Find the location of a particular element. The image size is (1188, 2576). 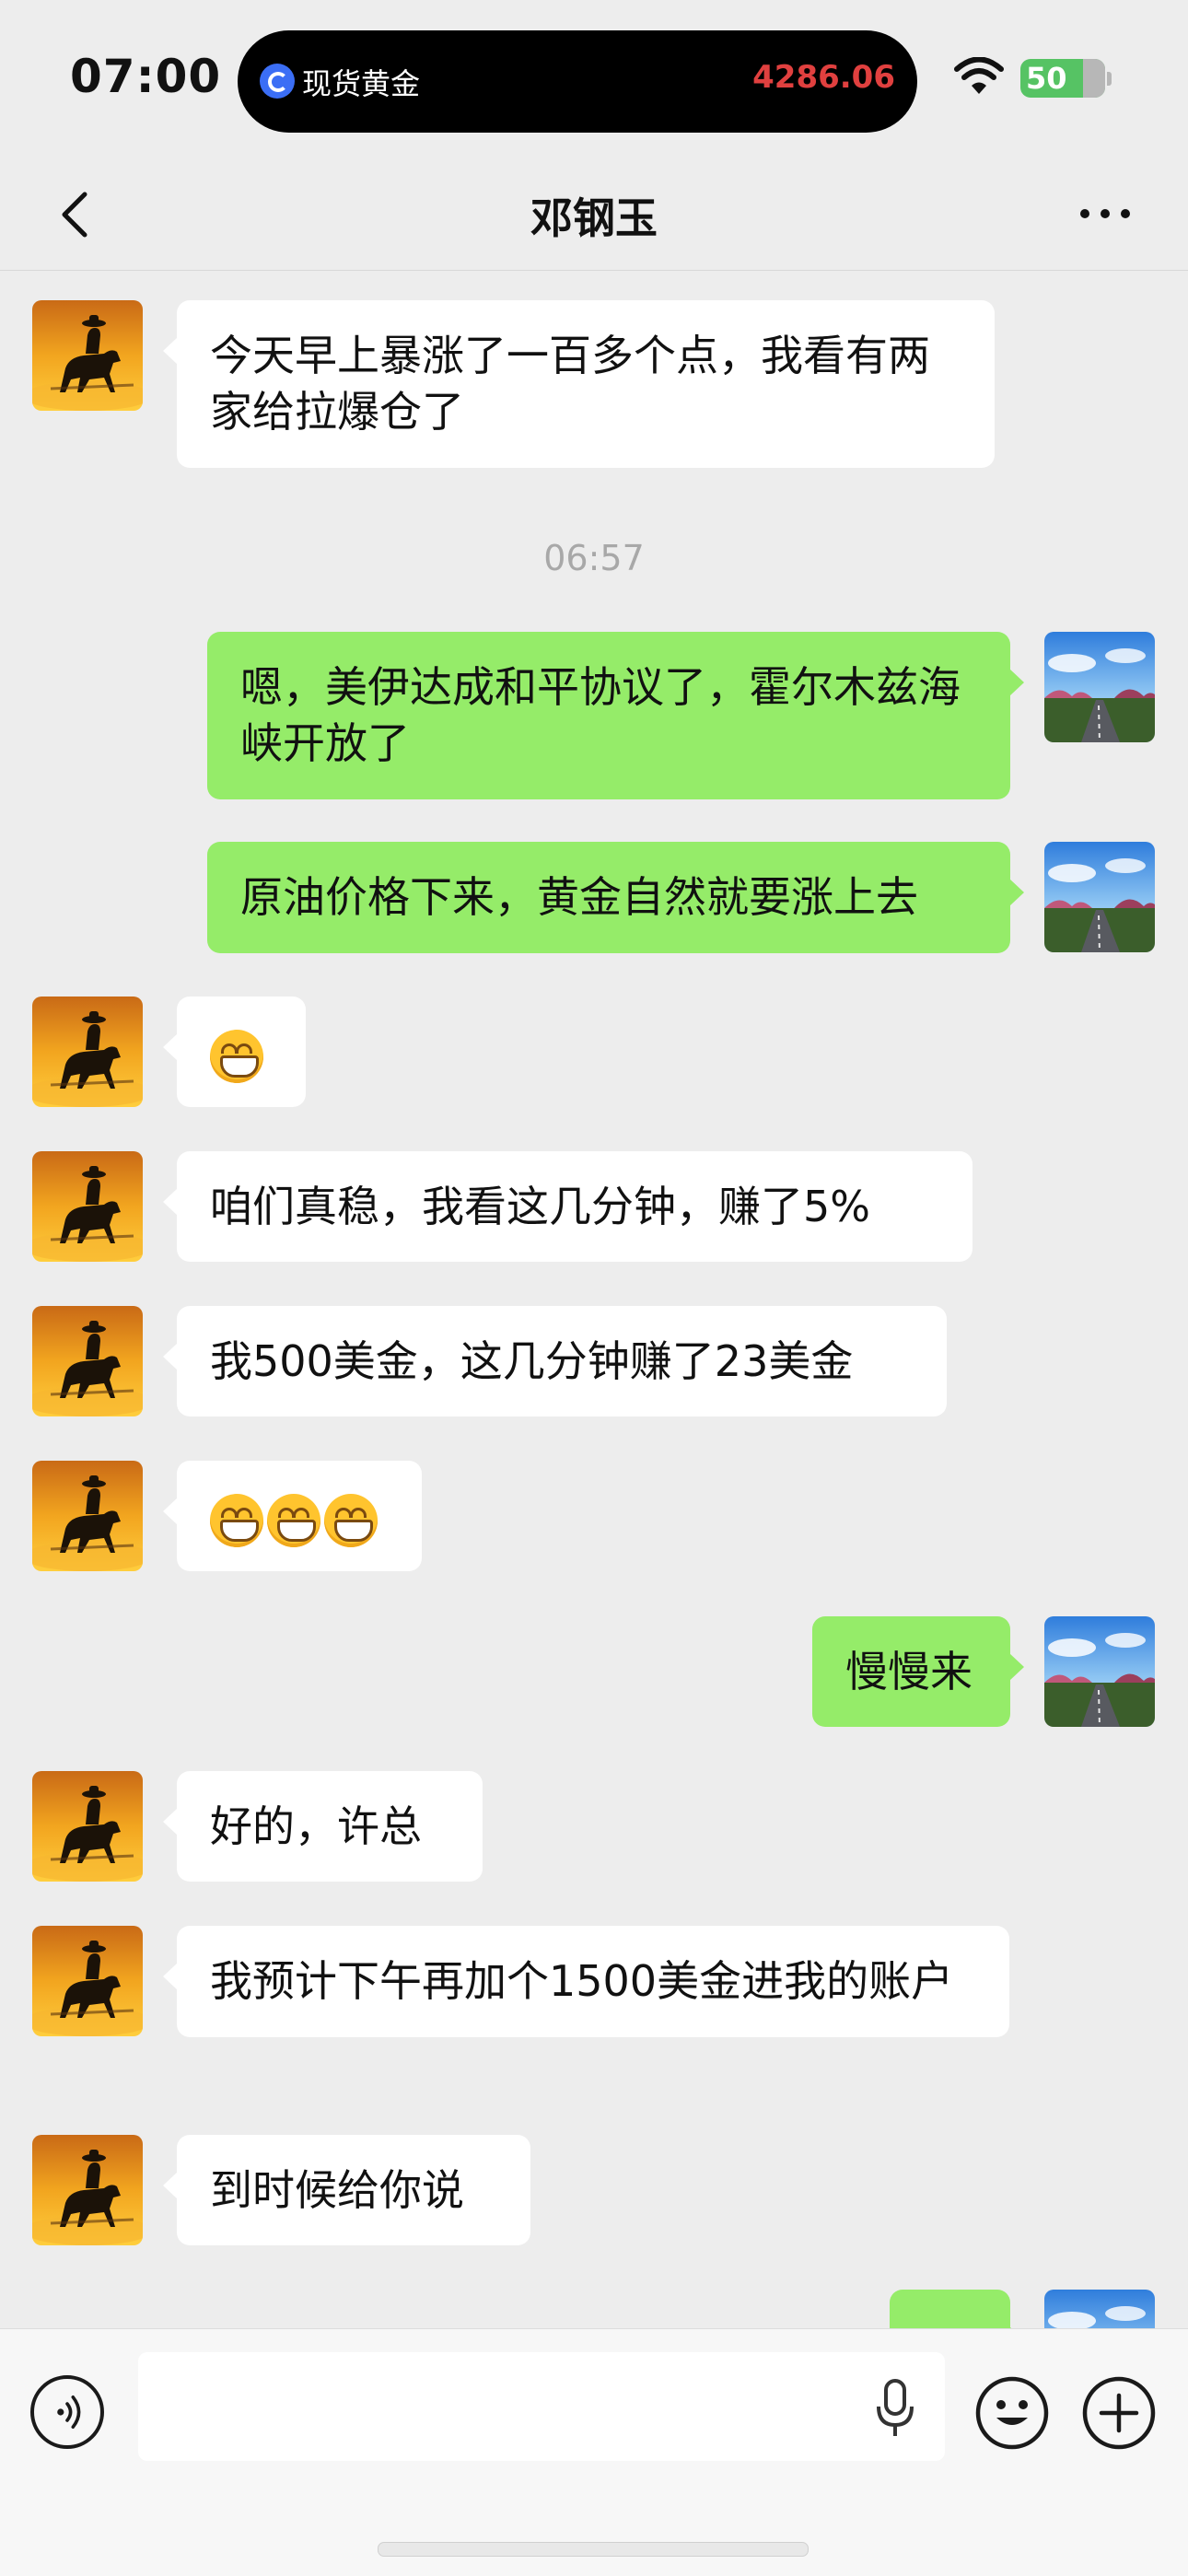

status-bar: 07:00 现货黄金 4286.06 50 is located at coordinates (594, 80).